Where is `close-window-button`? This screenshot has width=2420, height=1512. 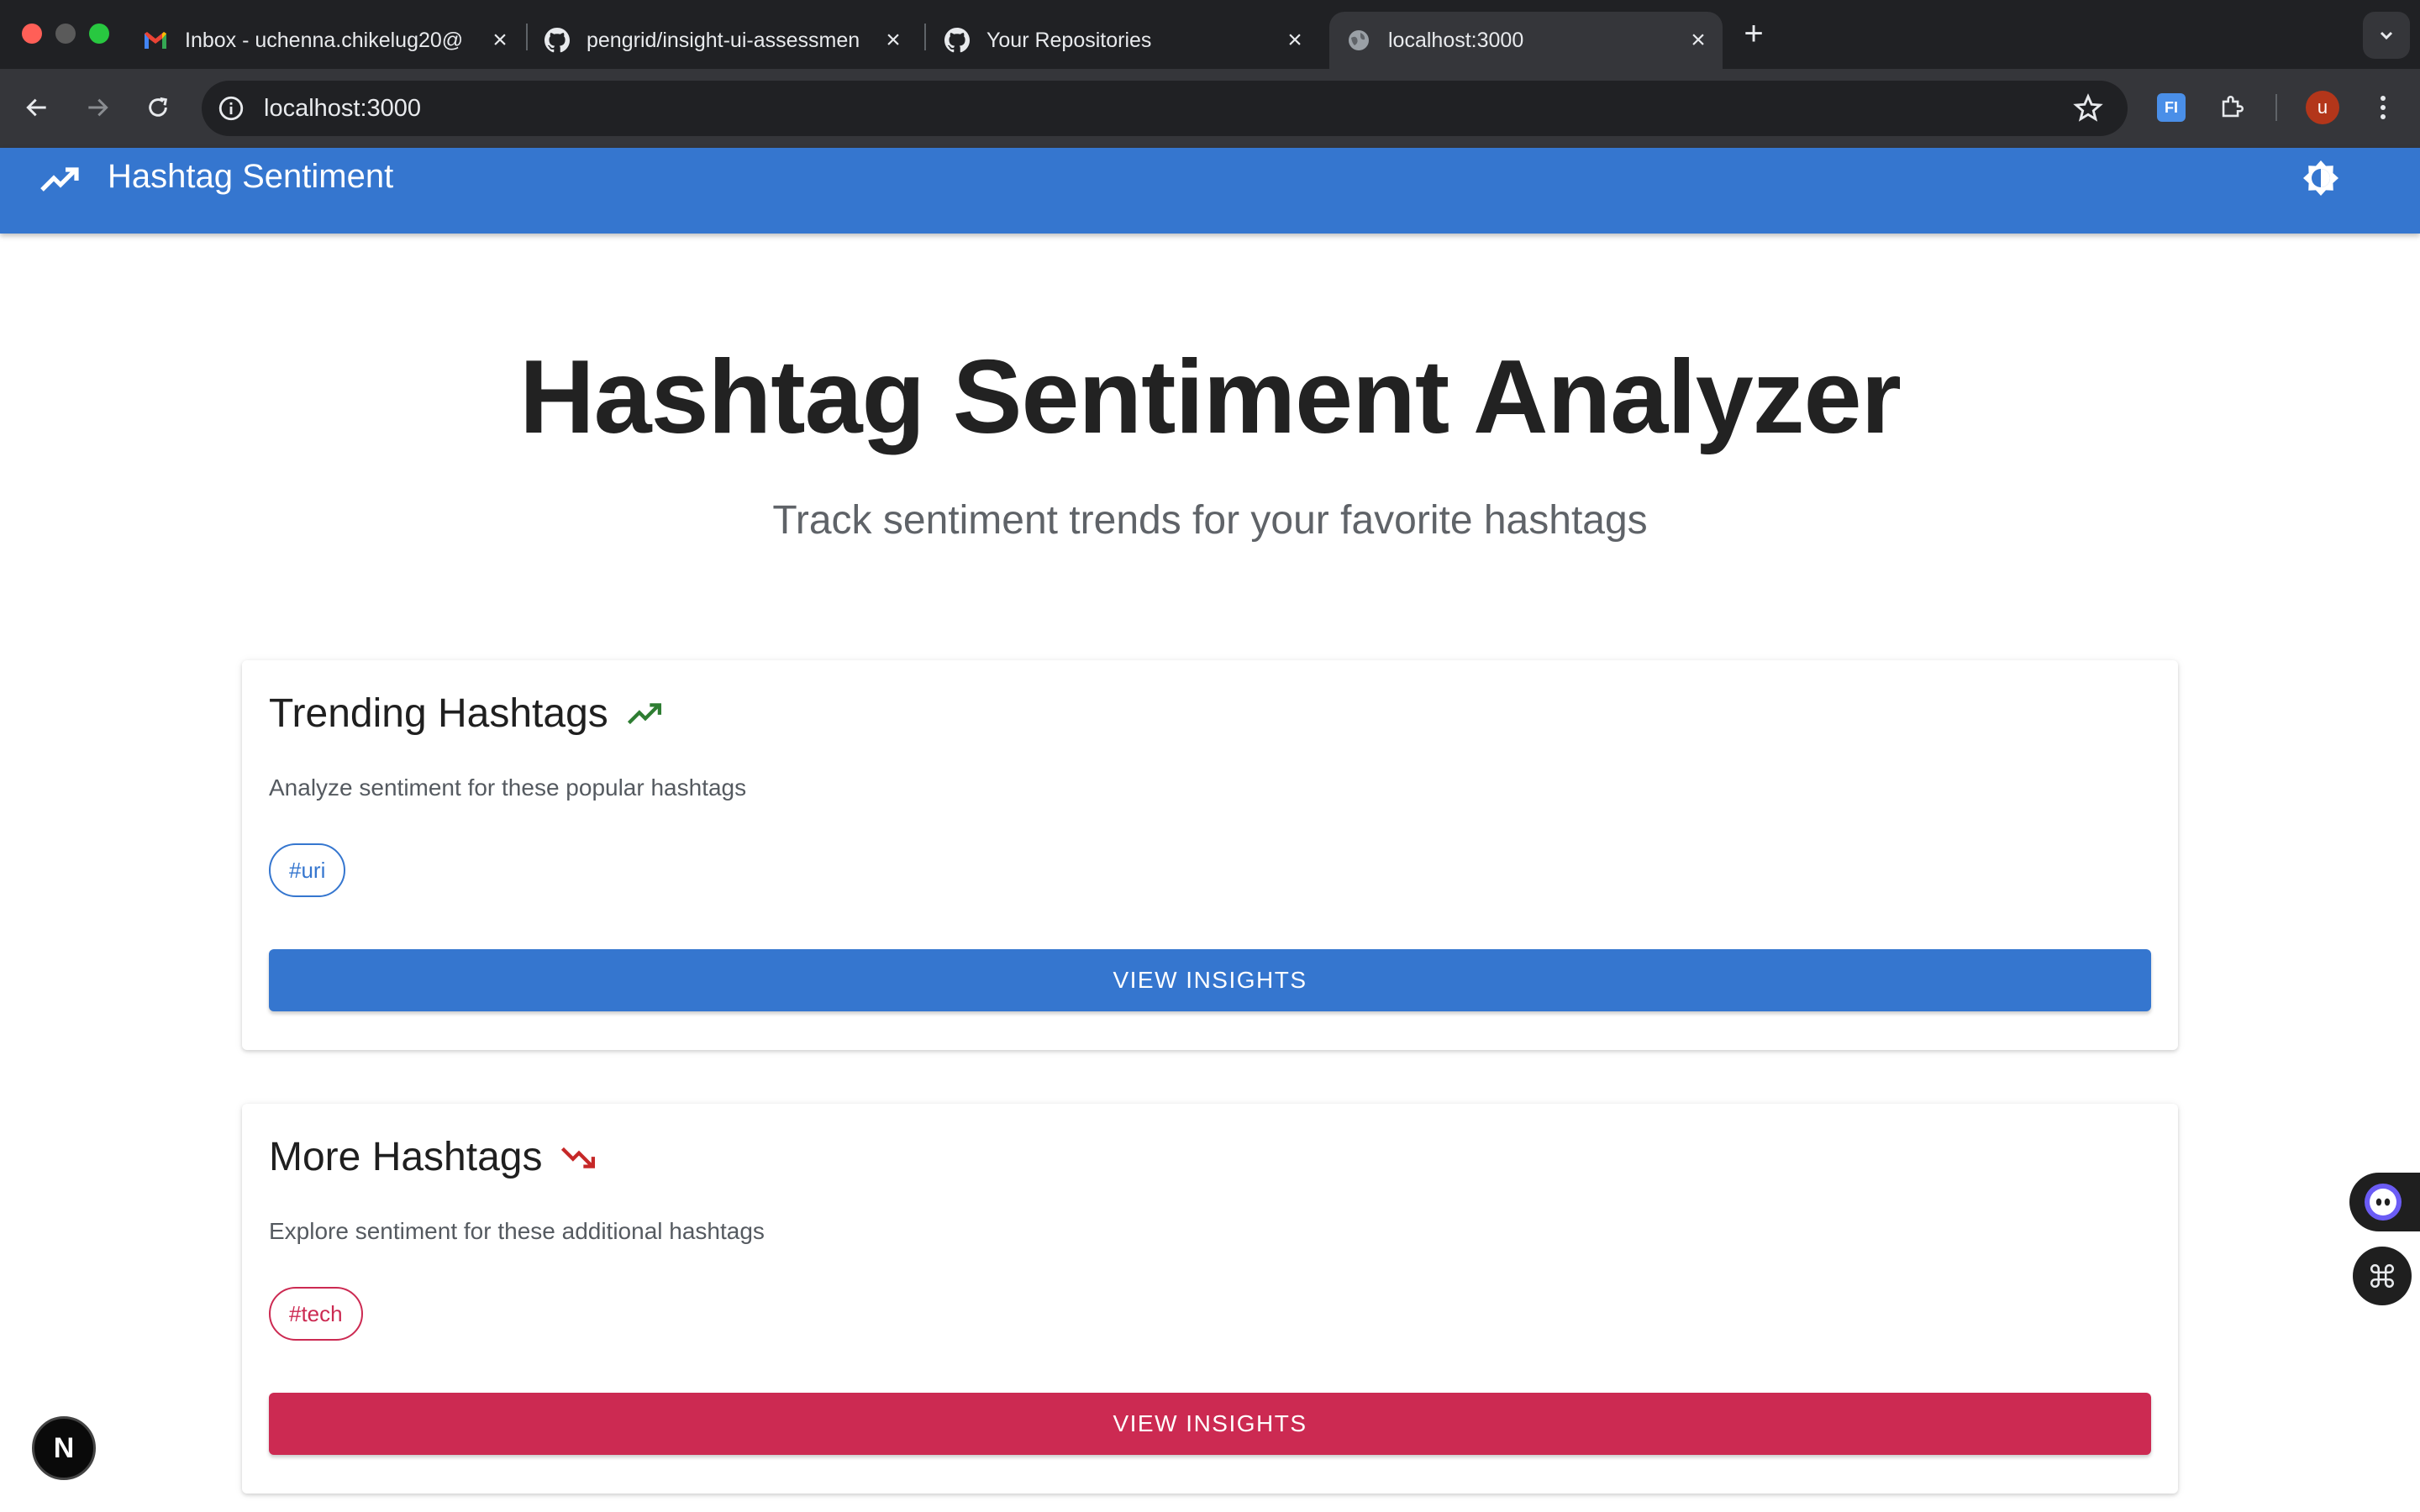 close-window-button is located at coordinates (32, 34).